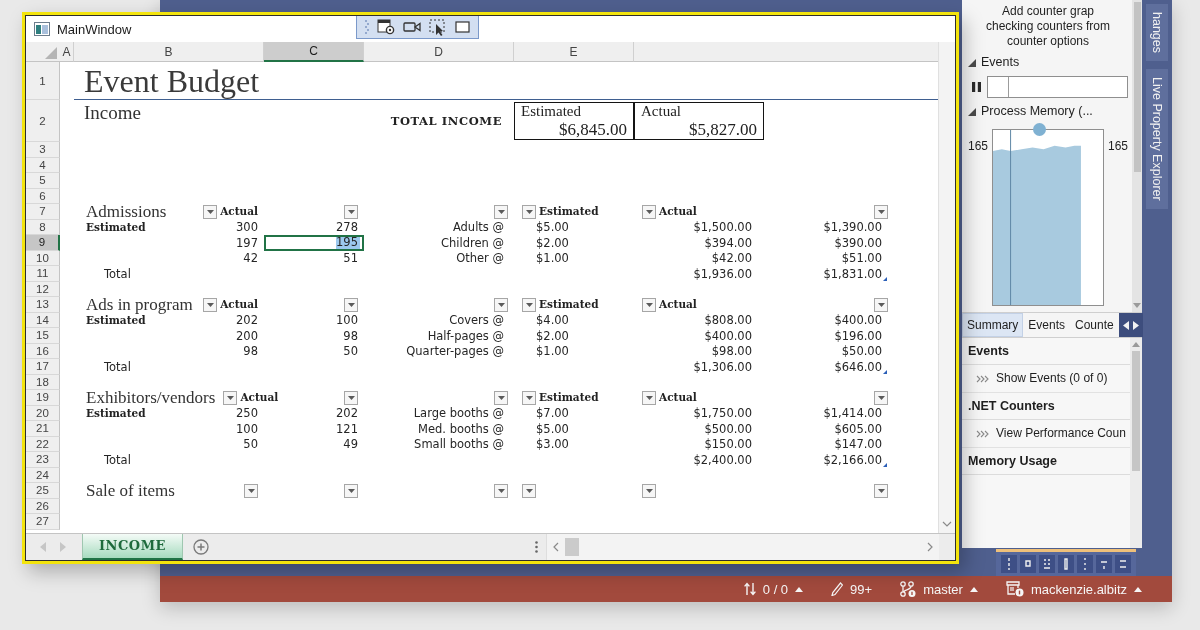 This screenshot has height=630, width=1200. I want to click on row-header: 15, so click(43, 336).